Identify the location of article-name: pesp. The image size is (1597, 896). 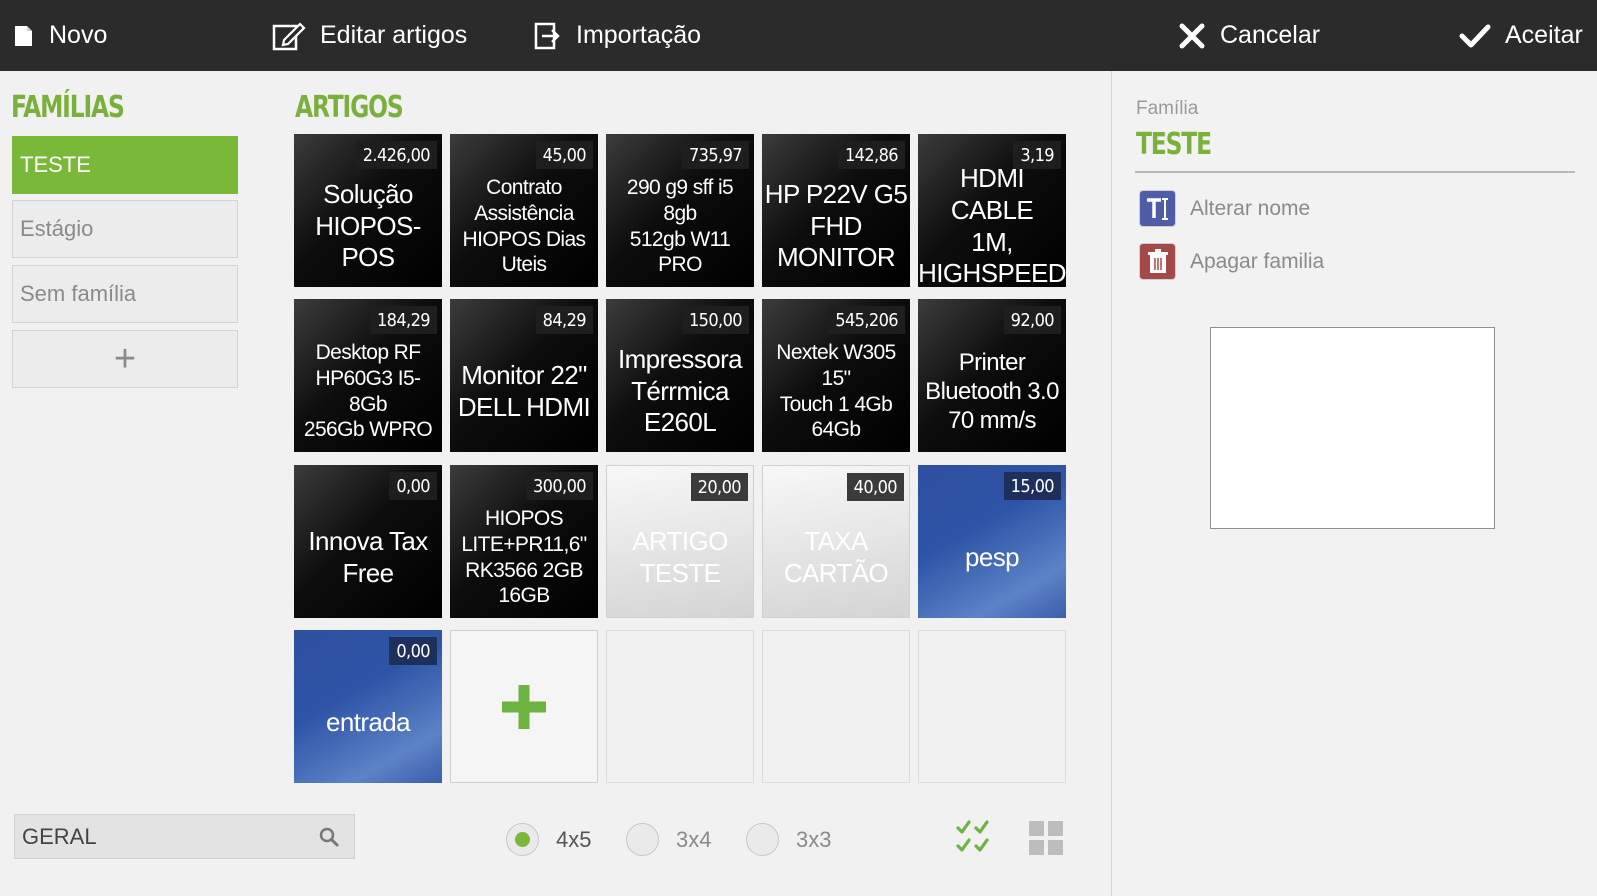
(992, 557).